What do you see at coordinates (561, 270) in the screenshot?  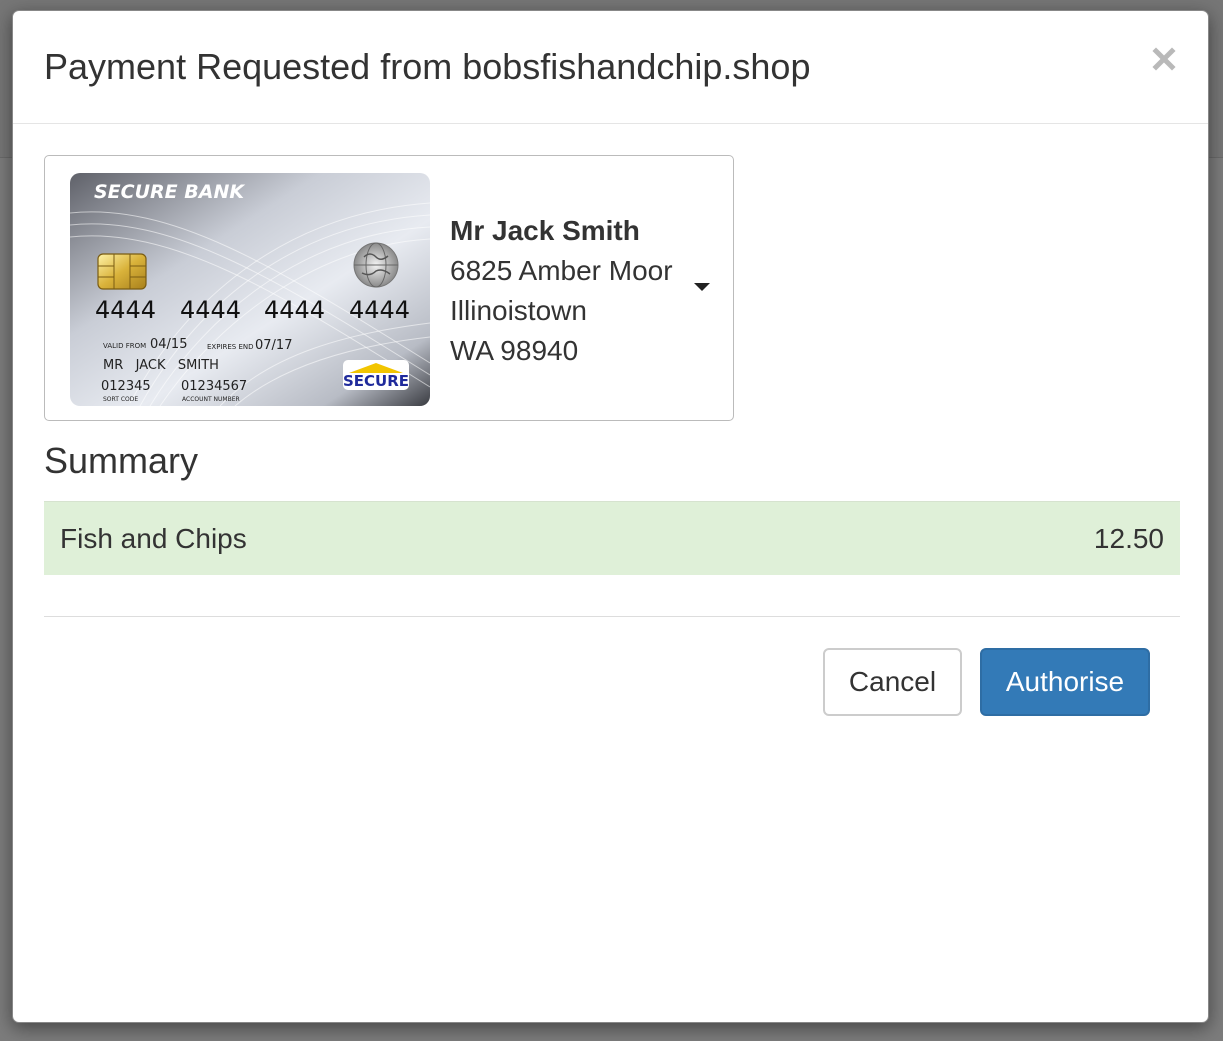 I see `address-line1: 6825 Amber Moor` at bounding box center [561, 270].